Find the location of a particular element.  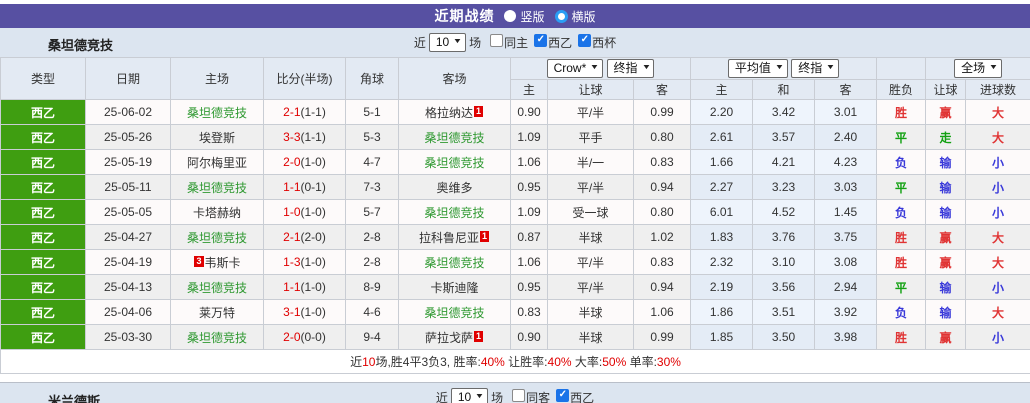

corner-cell: 2-8 is located at coordinates (372, 237).